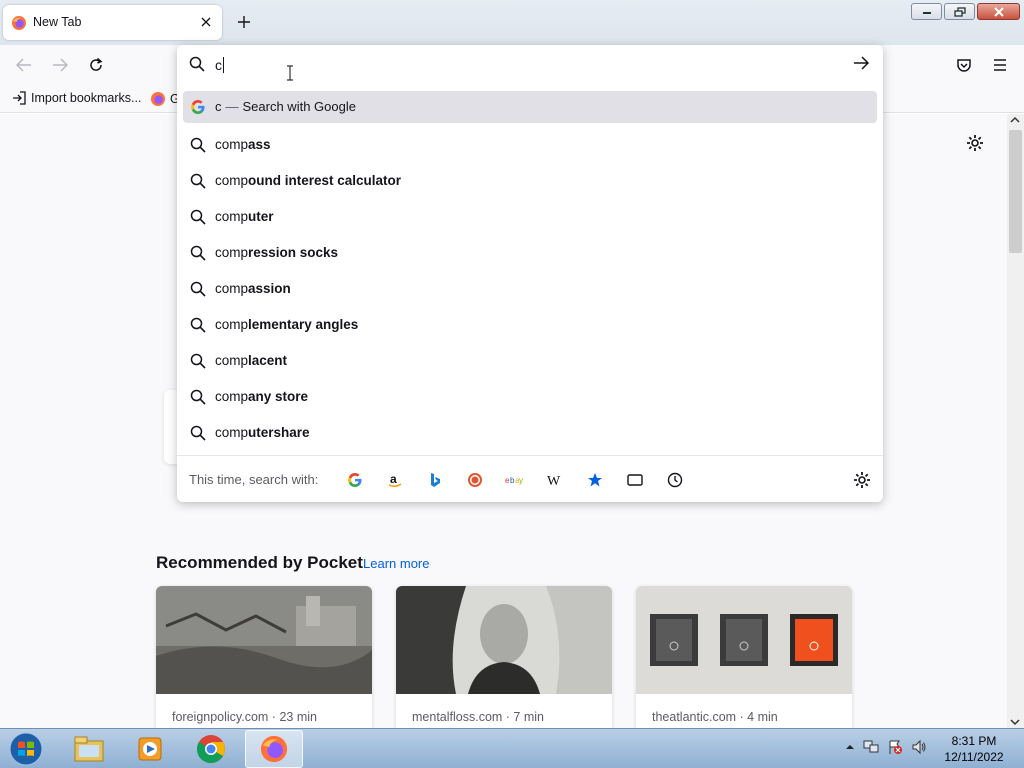 This screenshot has width=1024, height=768. What do you see at coordinates (475, 480) in the screenshot?
I see `duckduckgo-icon` at bounding box center [475, 480].